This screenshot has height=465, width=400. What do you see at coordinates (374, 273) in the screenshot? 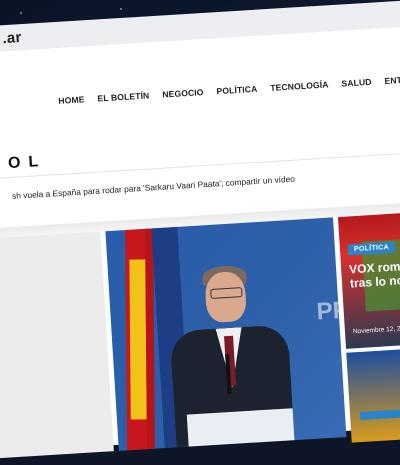
I see `article-title: VOX rompe el PP tras lo no acompa` at bounding box center [374, 273].